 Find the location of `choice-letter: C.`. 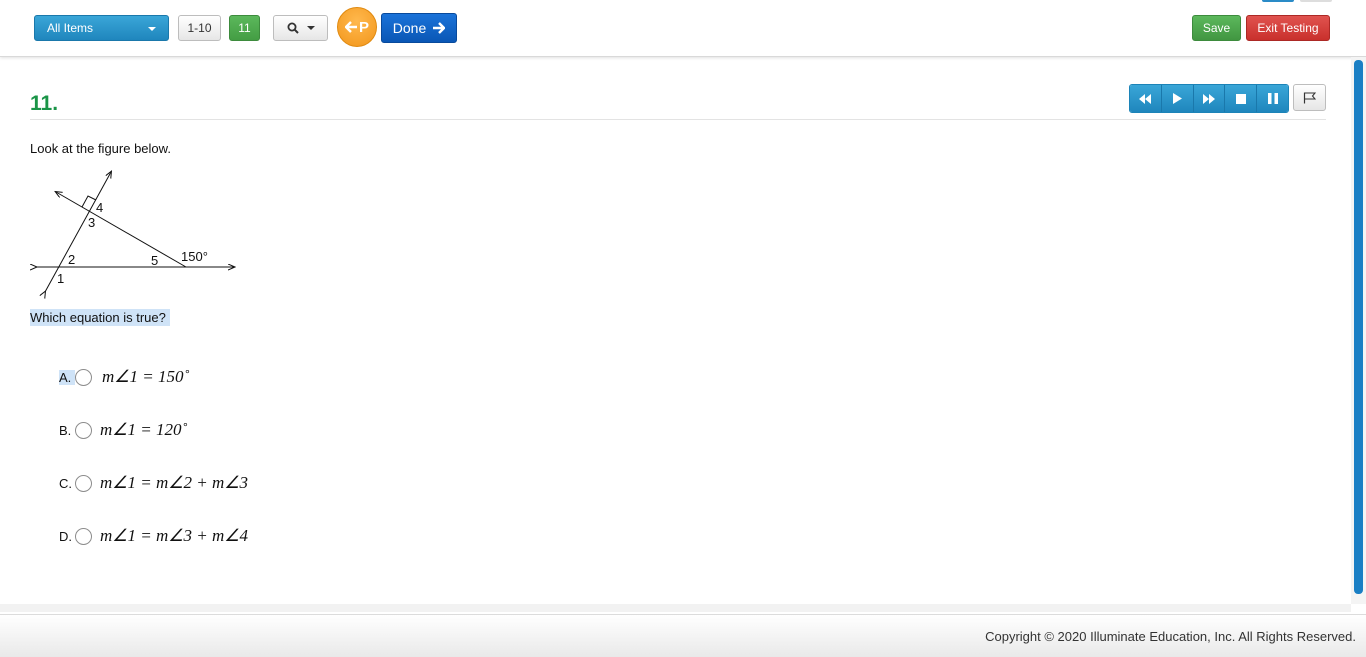

choice-letter: C. is located at coordinates (65, 483).